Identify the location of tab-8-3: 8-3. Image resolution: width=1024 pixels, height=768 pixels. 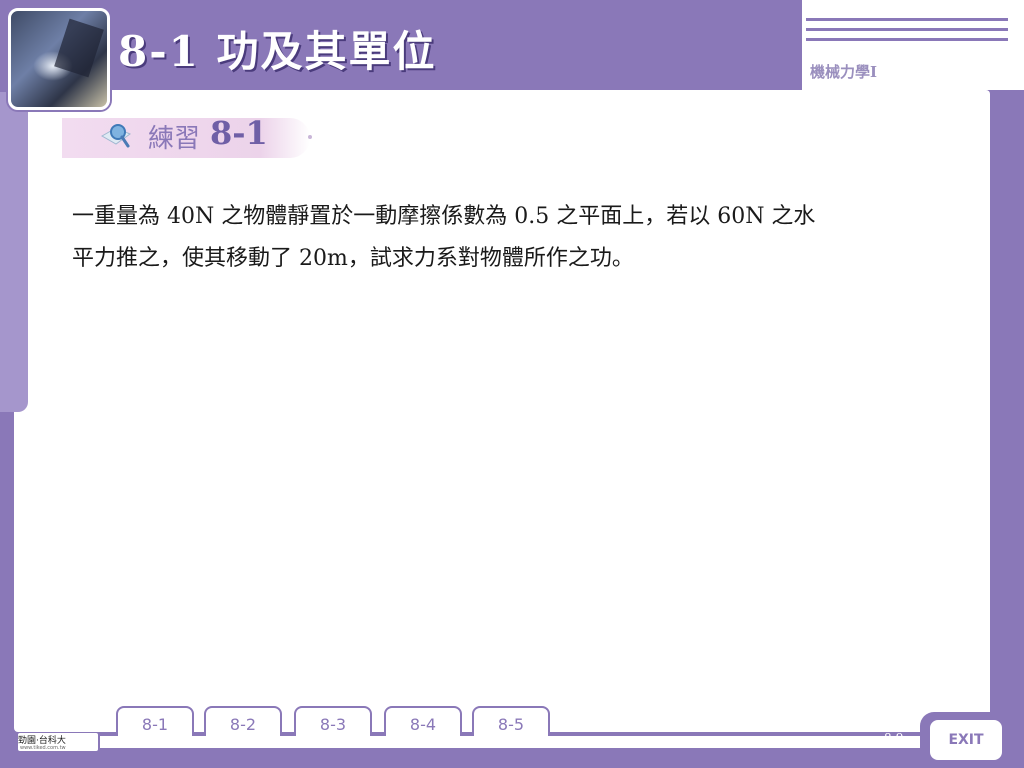
(333, 721).